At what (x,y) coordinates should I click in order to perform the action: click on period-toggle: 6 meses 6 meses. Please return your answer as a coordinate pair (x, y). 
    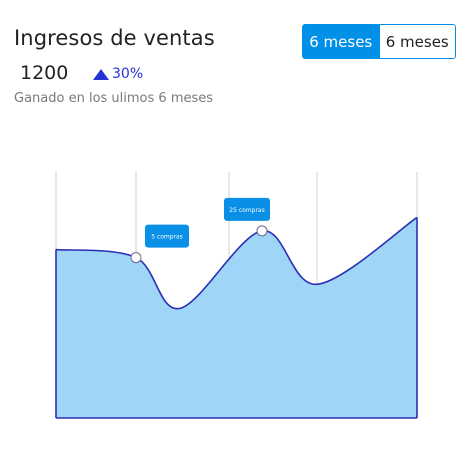
    Looking at the image, I should click on (379, 41).